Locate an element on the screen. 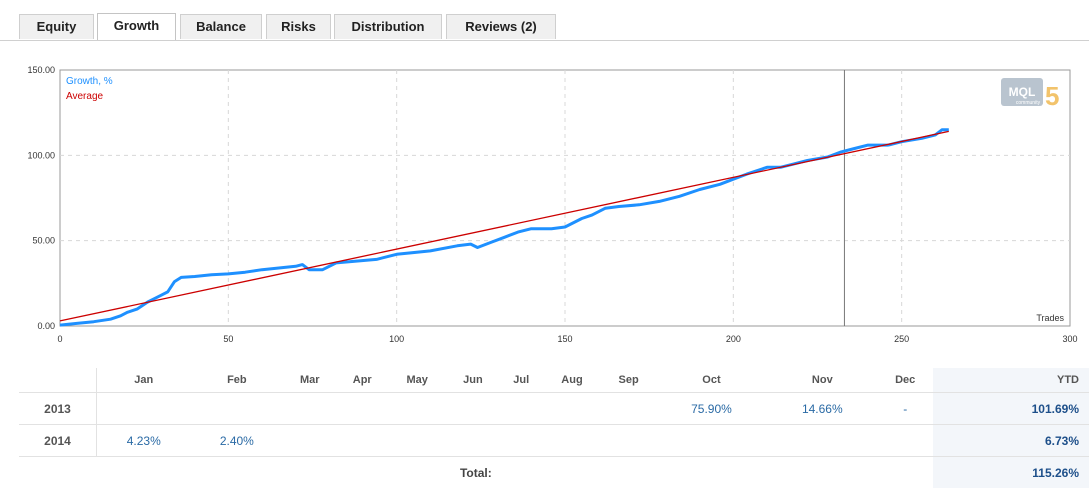 The image size is (1089, 491). ytd-value: 6.73% is located at coordinates (1010, 440).